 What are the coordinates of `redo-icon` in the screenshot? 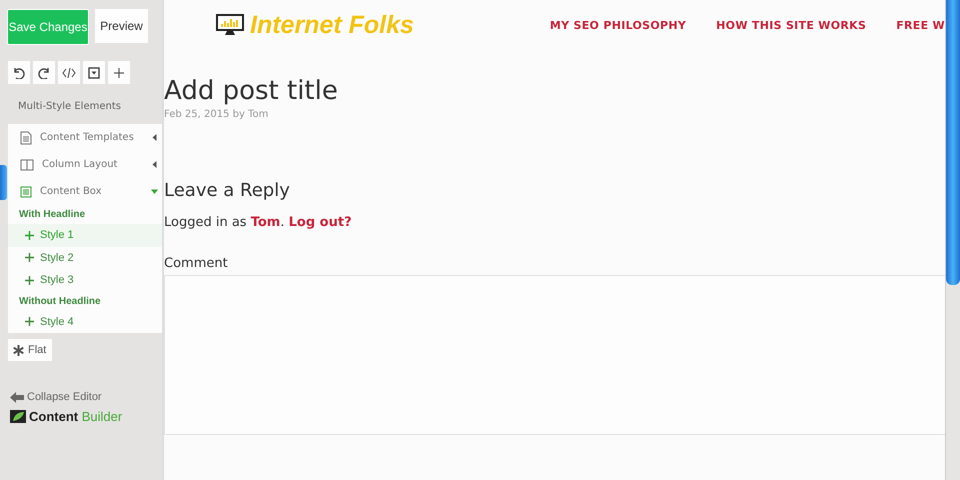 It's located at (44, 72).